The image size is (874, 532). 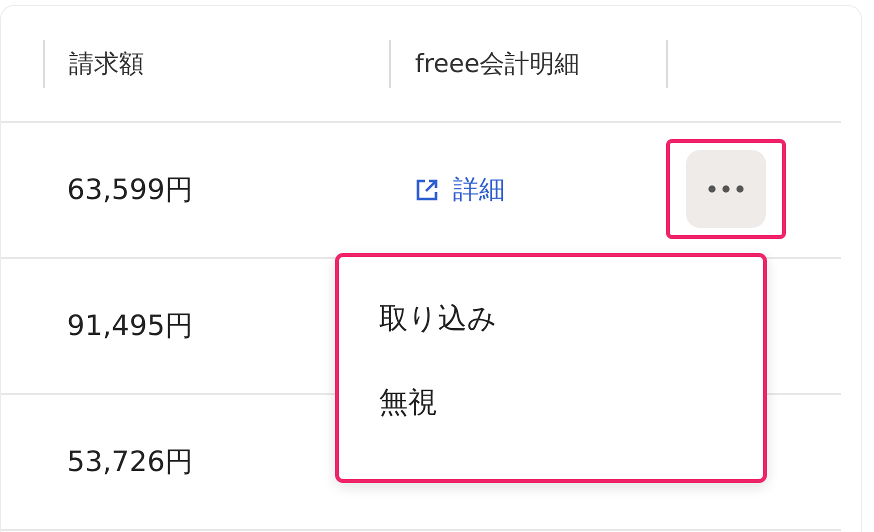 What do you see at coordinates (438, 318) in the screenshot?
I see `menu-item: 取り込み` at bounding box center [438, 318].